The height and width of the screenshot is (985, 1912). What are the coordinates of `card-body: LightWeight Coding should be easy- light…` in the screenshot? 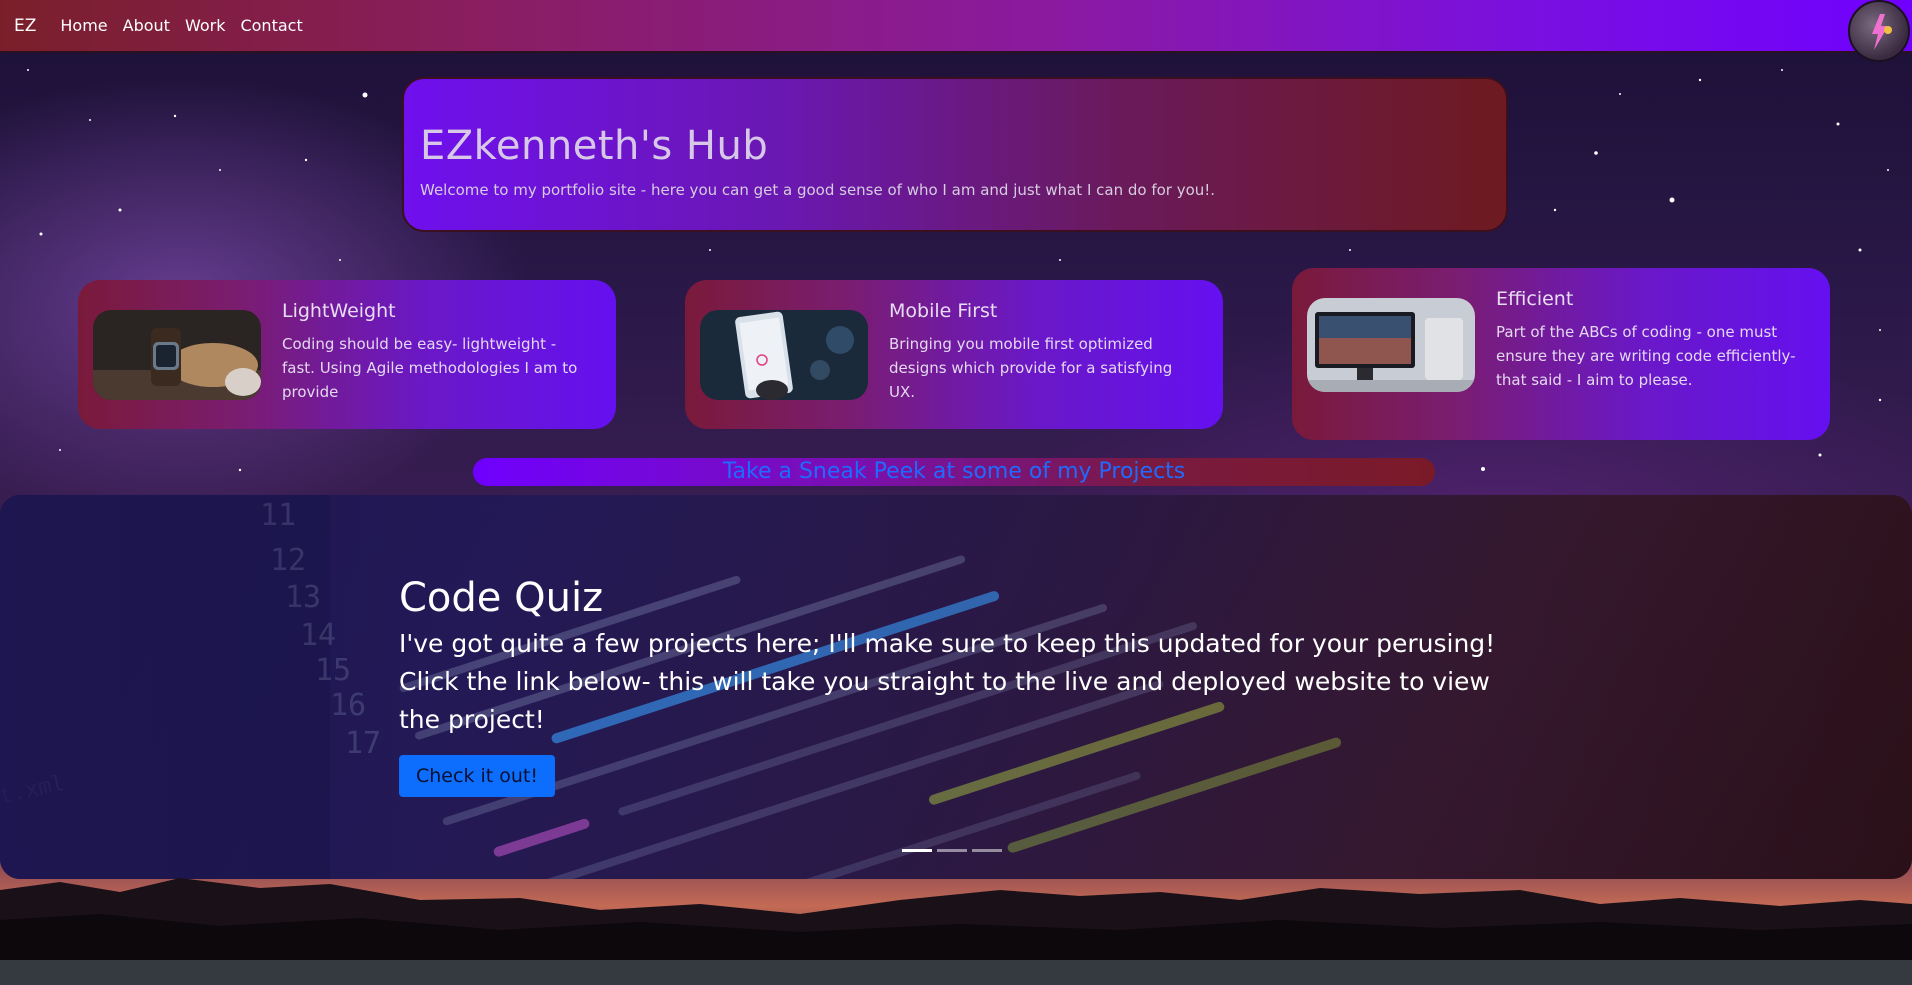 It's located at (437, 352).